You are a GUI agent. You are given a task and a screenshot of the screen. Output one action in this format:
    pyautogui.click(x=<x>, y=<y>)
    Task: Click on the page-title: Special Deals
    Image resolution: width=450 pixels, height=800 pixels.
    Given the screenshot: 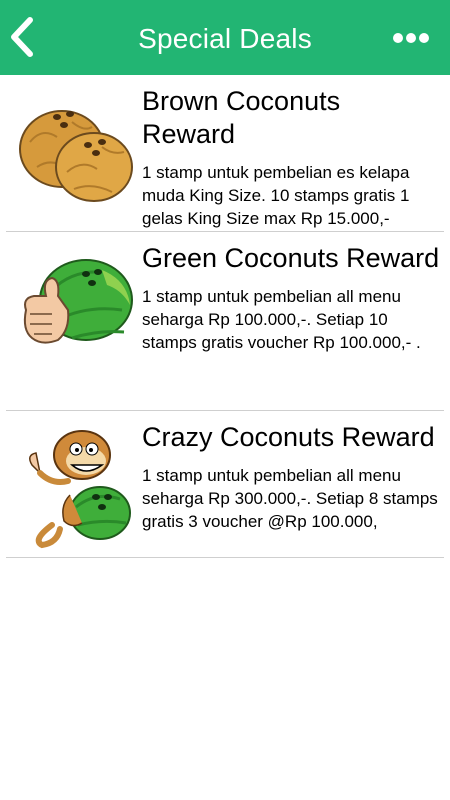 What is the action you would take?
    pyautogui.click(x=225, y=38)
    